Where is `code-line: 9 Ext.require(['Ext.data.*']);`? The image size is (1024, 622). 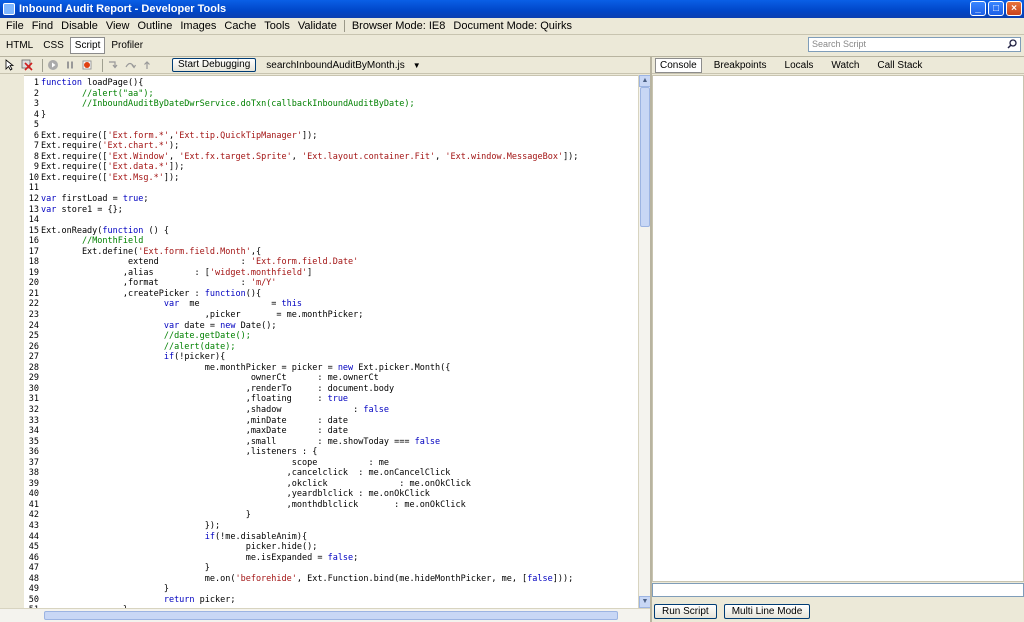 code-line: 9 Ext.require(['Ext.data.*']); is located at coordinates (301, 167).